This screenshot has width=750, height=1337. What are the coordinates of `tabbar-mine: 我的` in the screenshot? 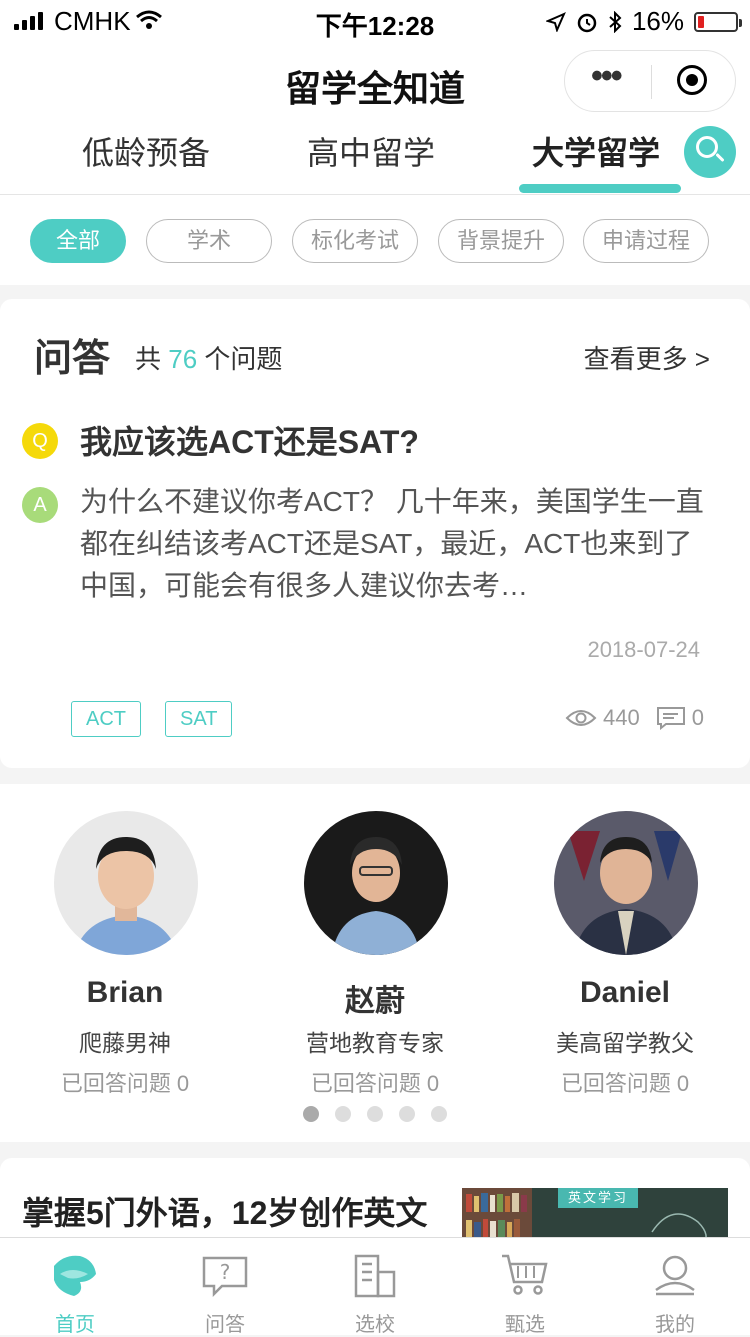 It's located at (675, 1287).